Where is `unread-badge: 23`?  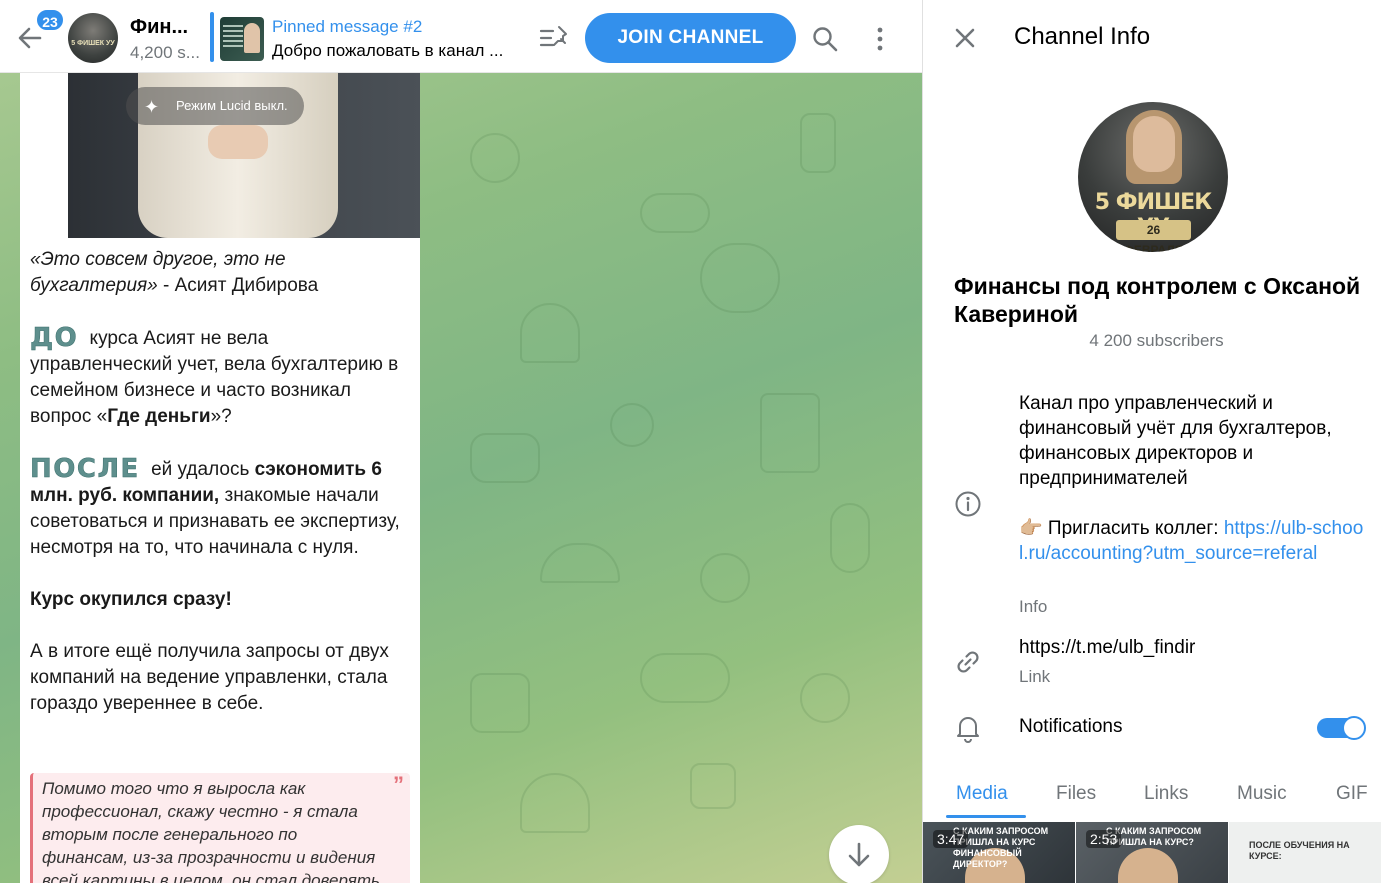 unread-badge: 23 is located at coordinates (50, 20).